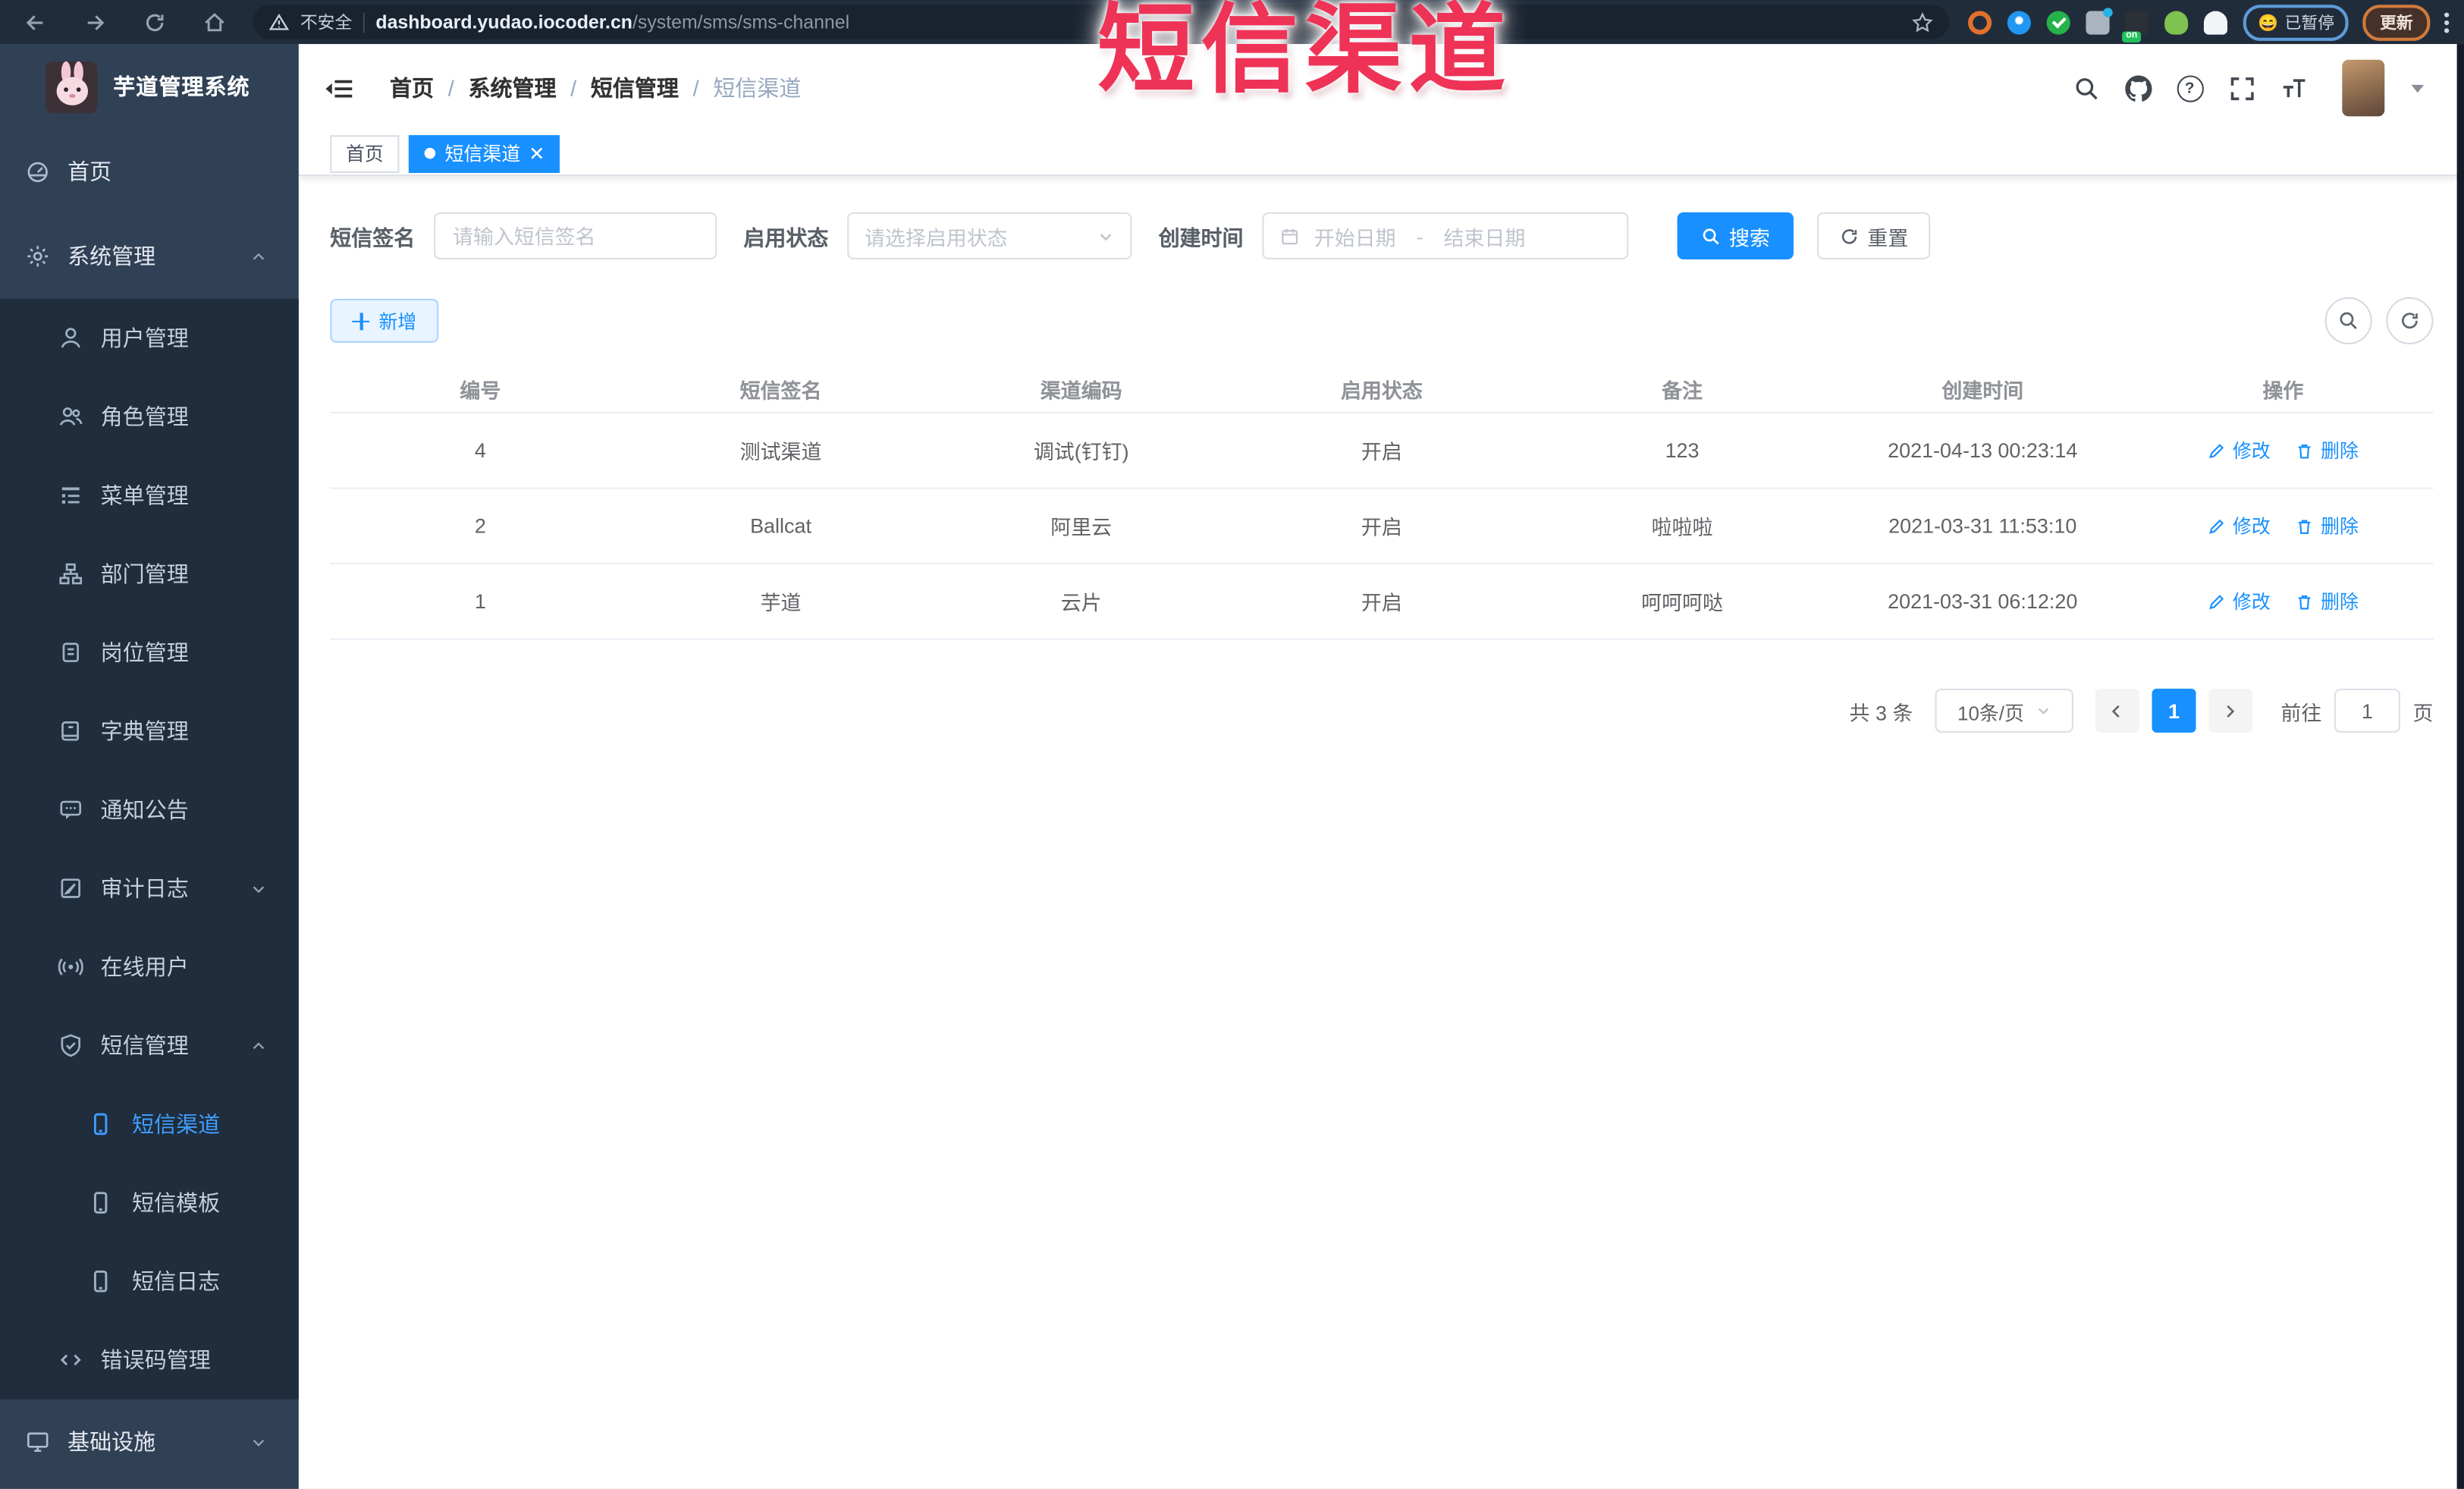 The width and height of the screenshot is (2464, 1489). I want to click on security-warning-icon, so click(279, 22).